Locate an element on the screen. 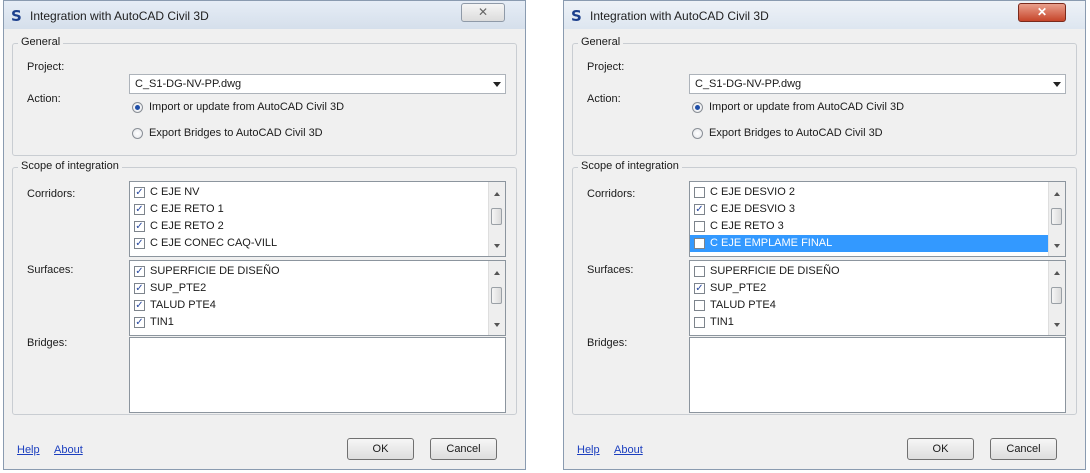 The width and height of the screenshot is (1090, 473). list-item: ✓ TALUD PTE4 is located at coordinates (309, 305).